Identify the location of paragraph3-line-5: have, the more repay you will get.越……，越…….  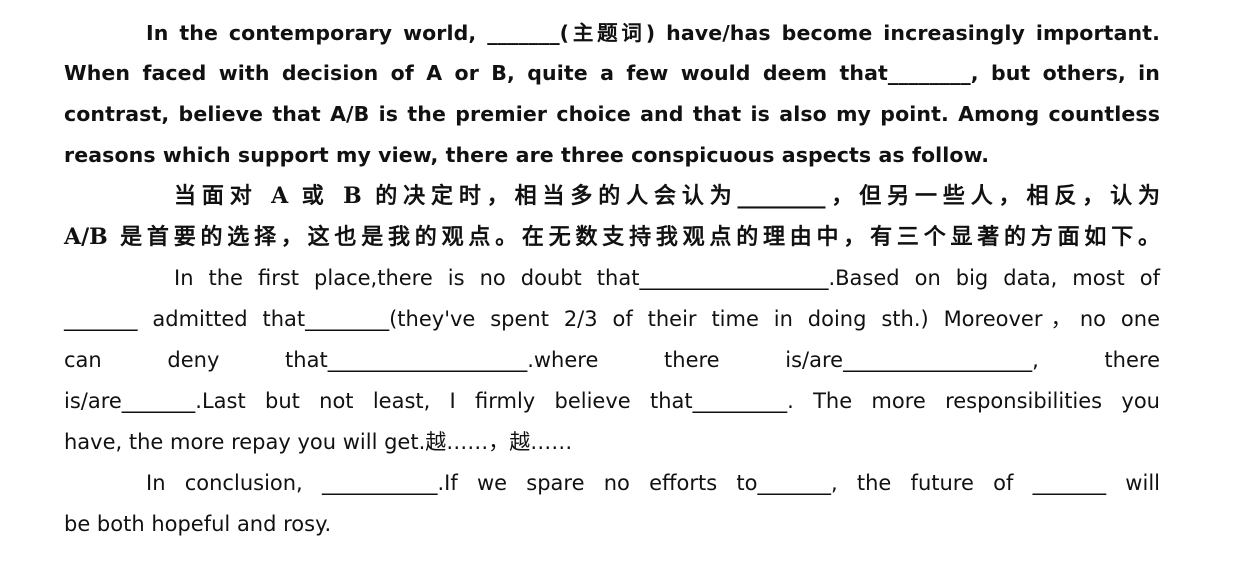
(318, 442).